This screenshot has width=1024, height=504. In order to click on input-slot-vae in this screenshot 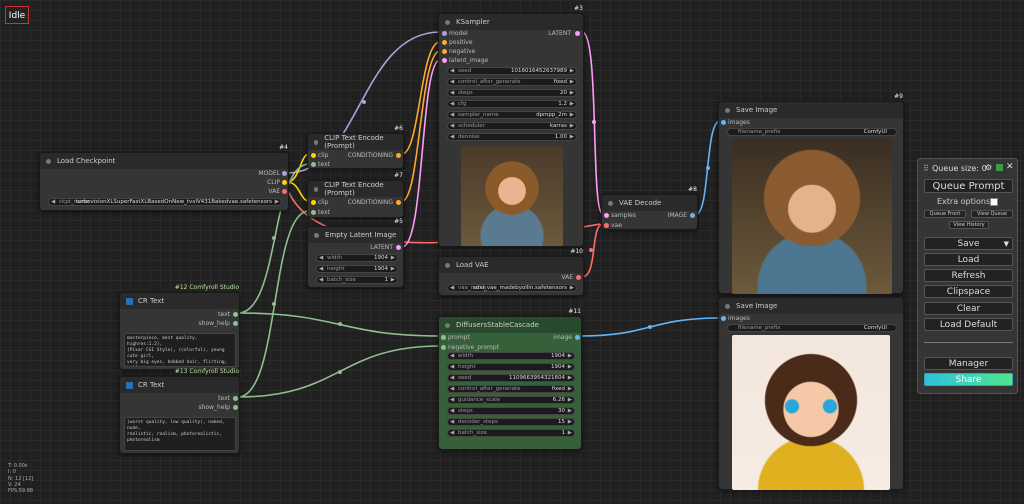, I will do `click(606, 225)`.